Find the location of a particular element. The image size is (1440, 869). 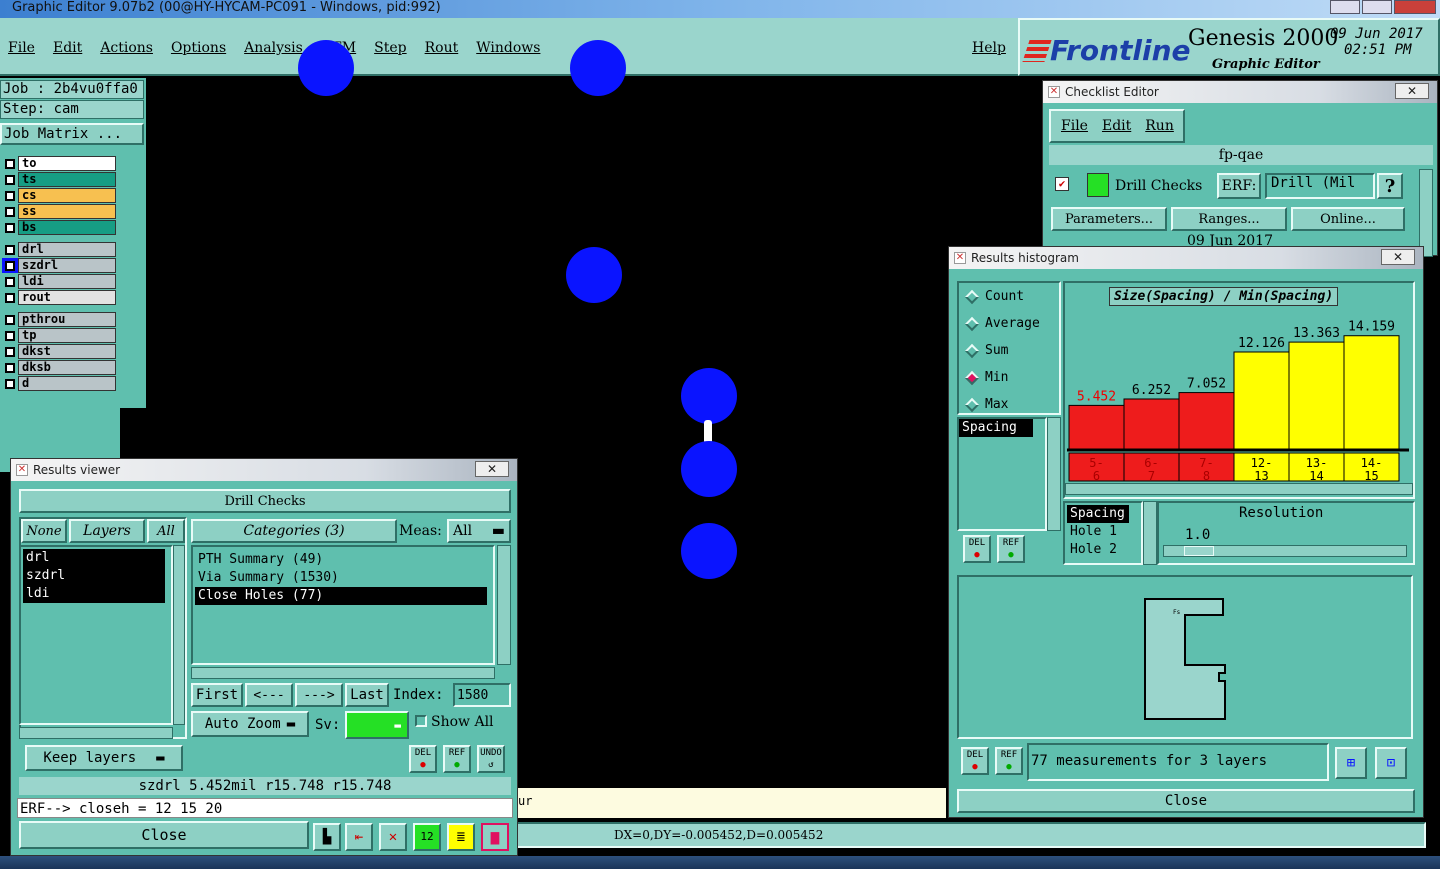

layer-row-to: to is located at coordinates (59, 163).